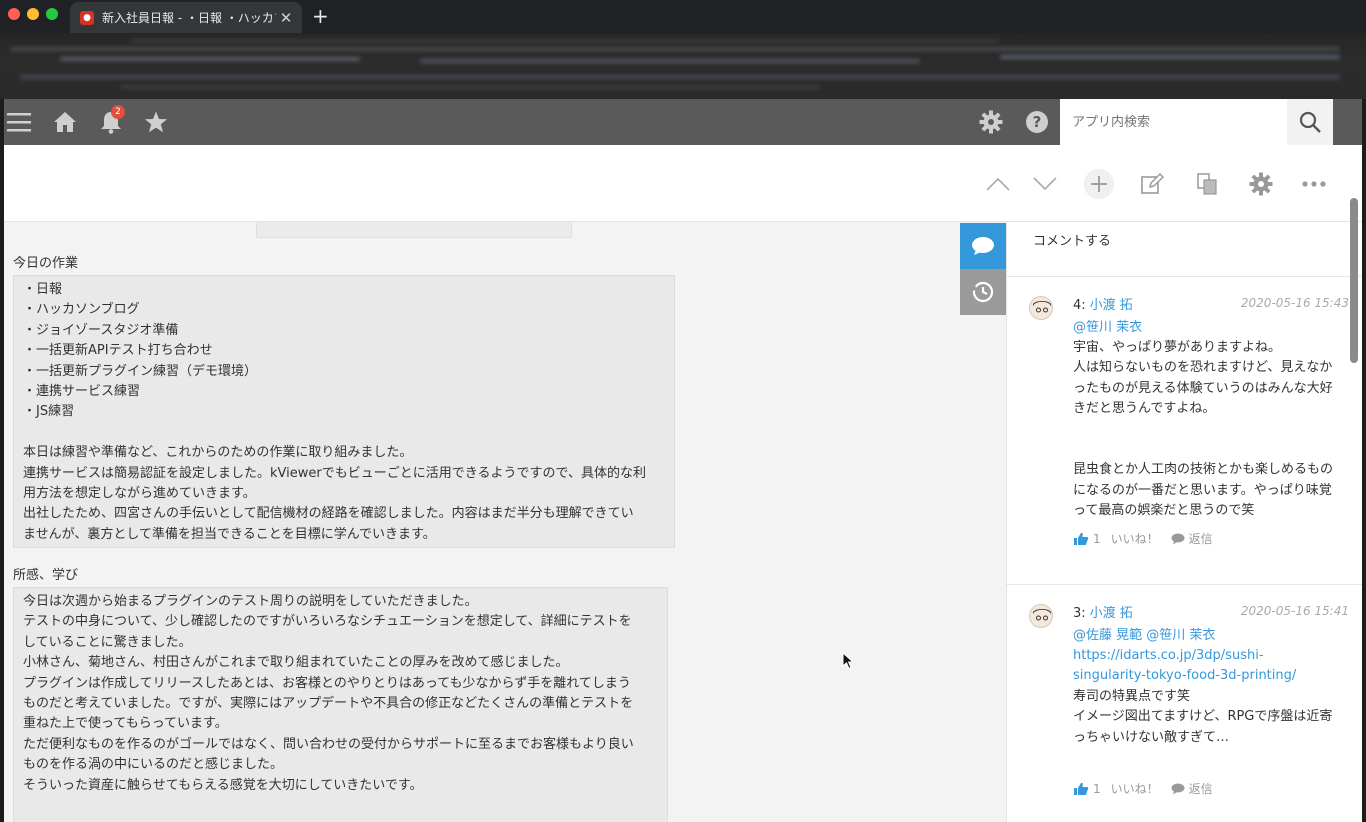 The height and width of the screenshot is (822, 1366). Describe the element at coordinates (683, 66) in the screenshot. I see `blurred-browser-toolbar` at that location.